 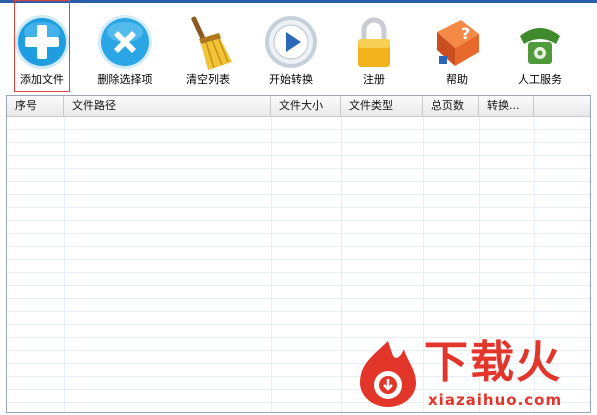 I want to click on play-icon, so click(x=291, y=42).